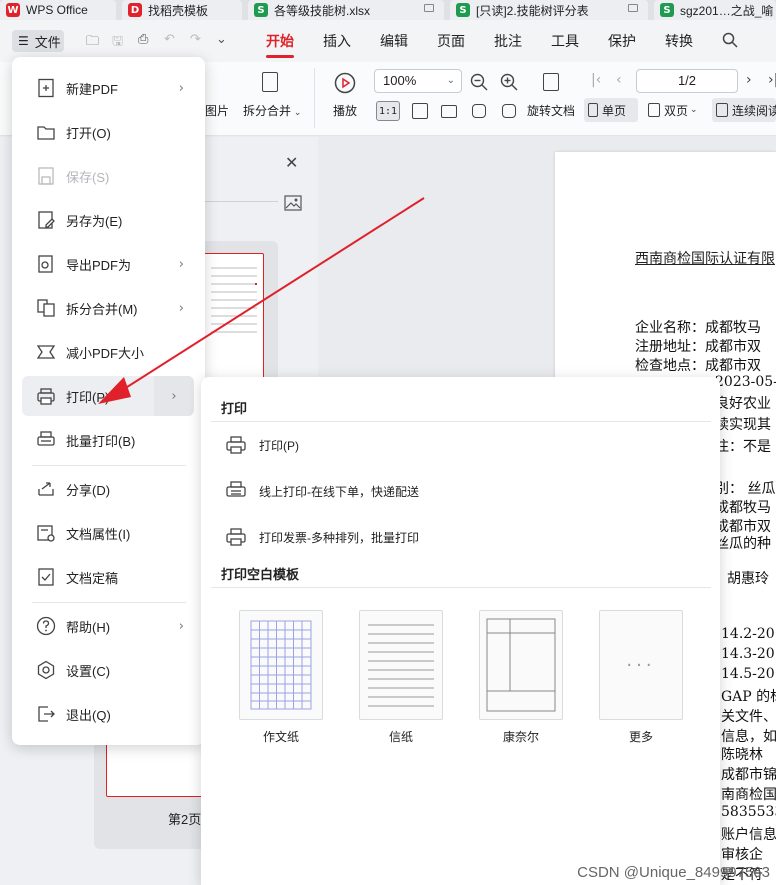 This screenshot has height=885, width=776. What do you see at coordinates (261, 300) in the screenshot?
I see `red-arrow-annotation` at bounding box center [261, 300].